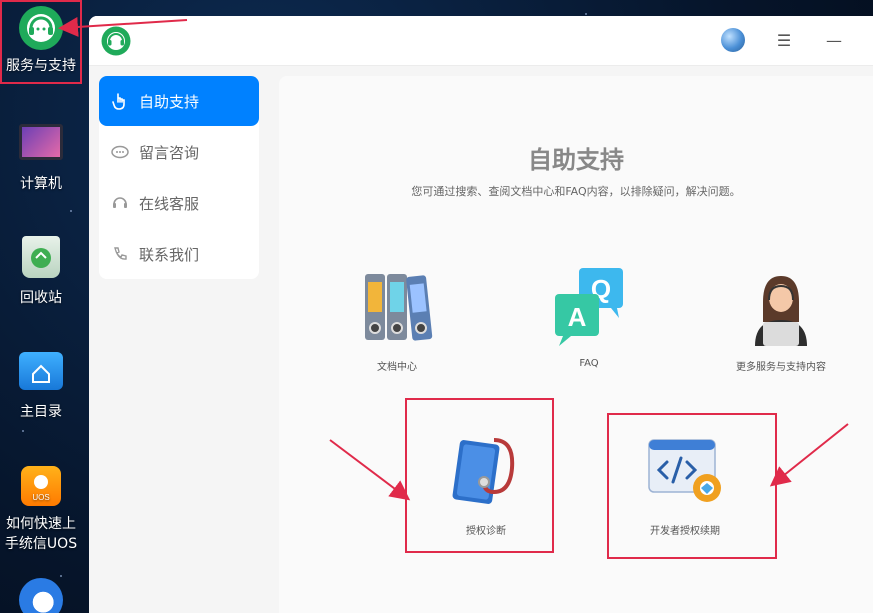 The image size is (873, 613). Describe the element at coordinates (41, 371) in the screenshot. I see `home-folder-icon` at that location.